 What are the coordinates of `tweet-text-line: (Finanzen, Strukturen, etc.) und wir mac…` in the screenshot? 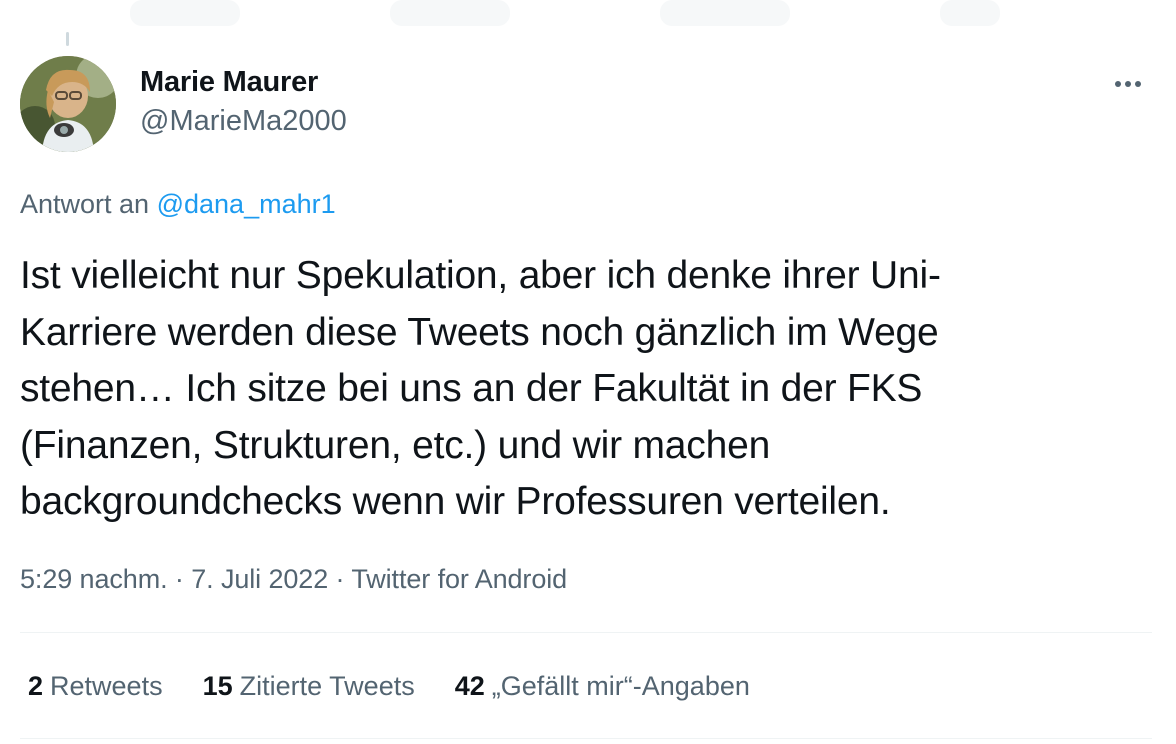 It's located at (395, 445).